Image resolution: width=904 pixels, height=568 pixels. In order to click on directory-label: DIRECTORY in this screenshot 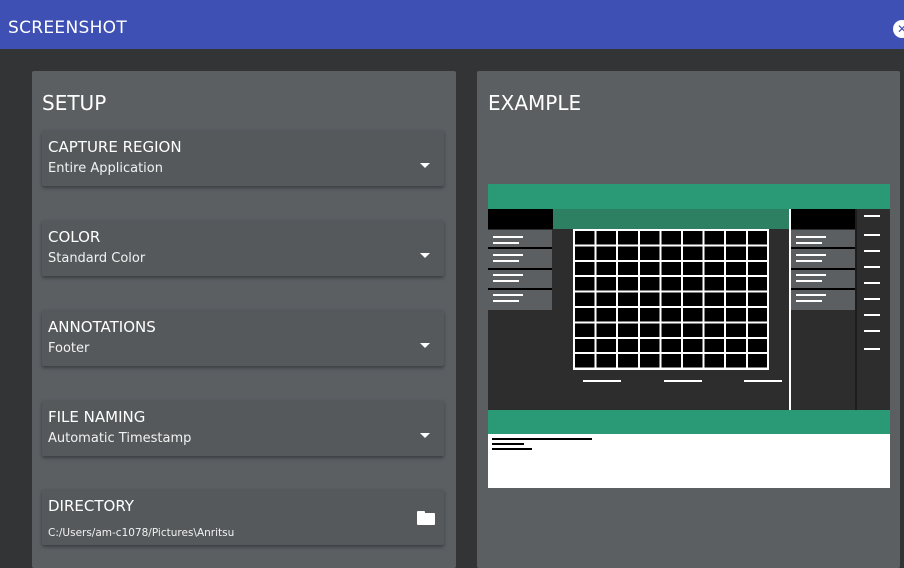, I will do `click(91, 506)`.